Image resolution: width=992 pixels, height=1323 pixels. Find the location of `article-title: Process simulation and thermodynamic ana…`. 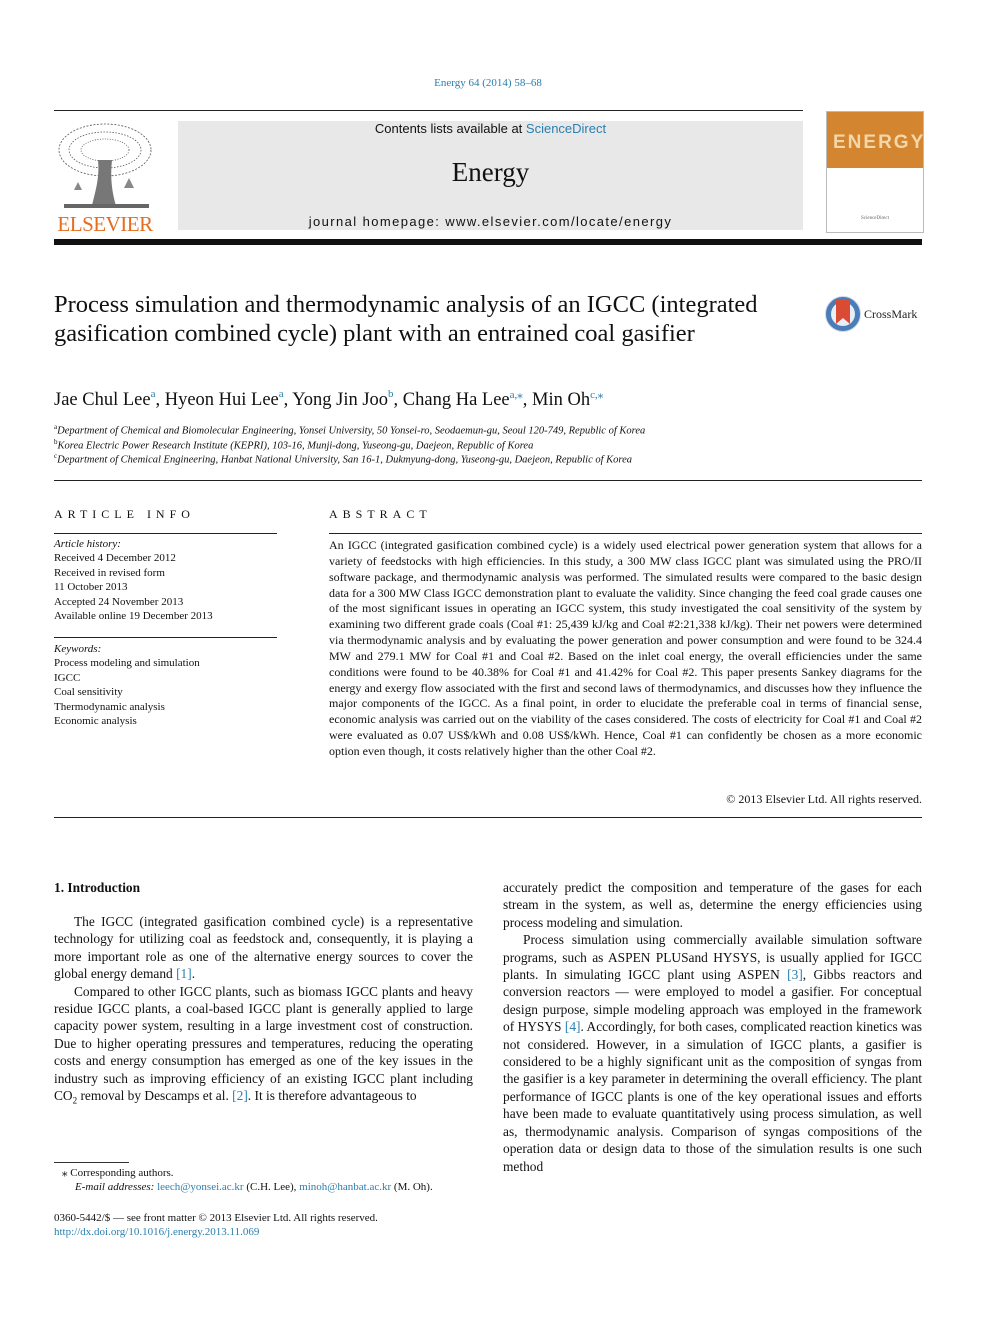

article-title: Process simulation and thermodynamic ana… is located at coordinates (406, 319).